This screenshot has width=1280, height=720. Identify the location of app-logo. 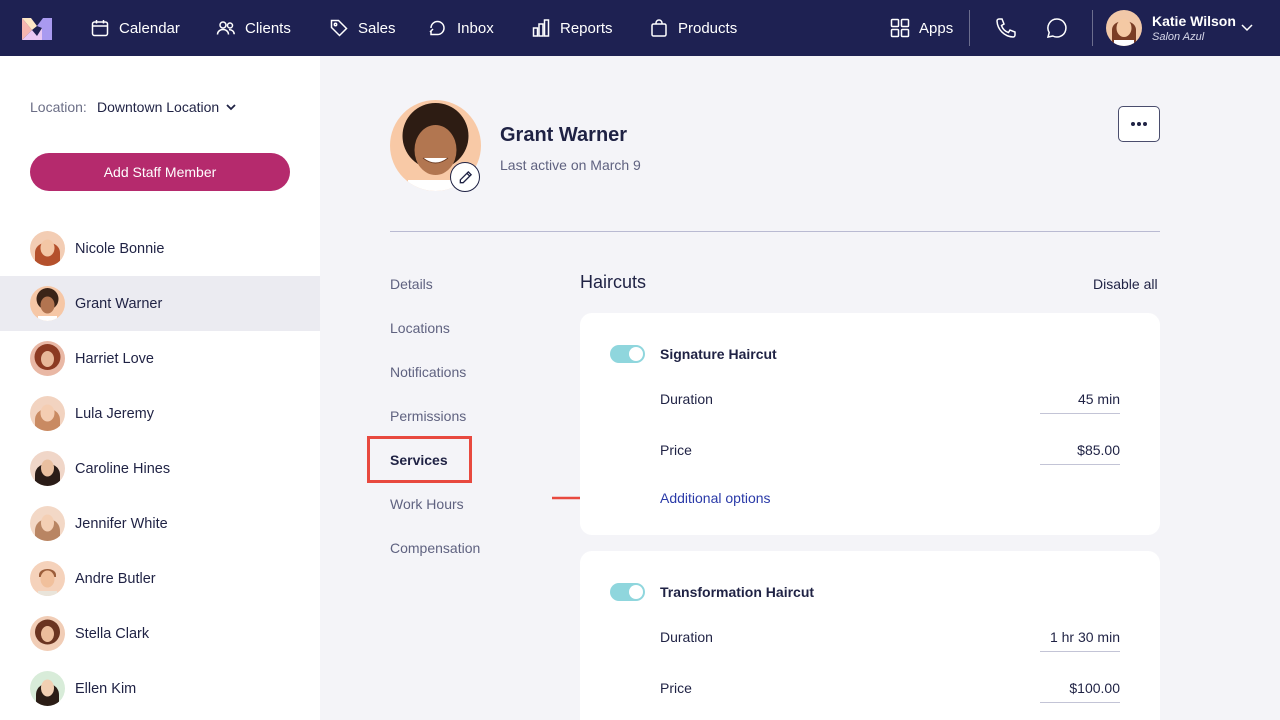
(37, 28).